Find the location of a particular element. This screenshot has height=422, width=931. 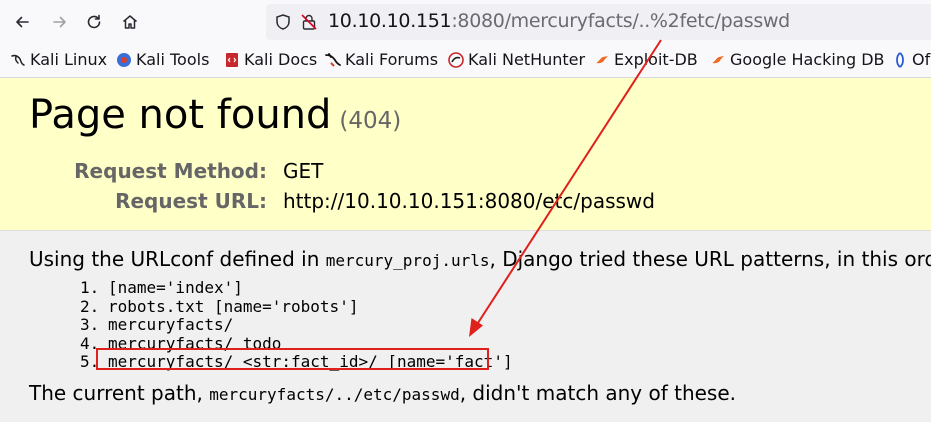

url-pattern-item: 2. robots.txt [name='robots'] is located at coordinates (296, 306).